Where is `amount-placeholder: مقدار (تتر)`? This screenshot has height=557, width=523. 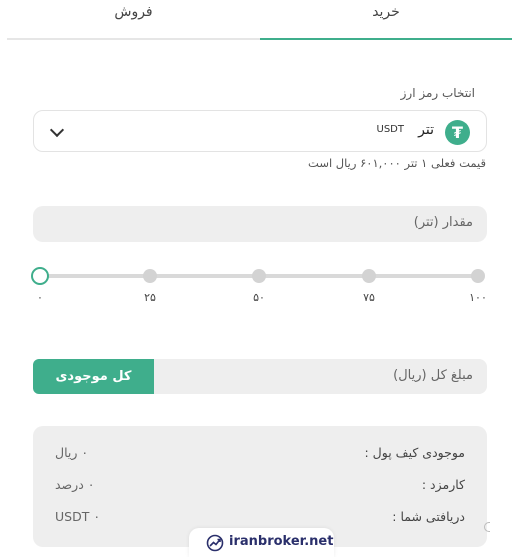 amount-placeholder: مقدار (تتر) is located at coordinates (443, 222).